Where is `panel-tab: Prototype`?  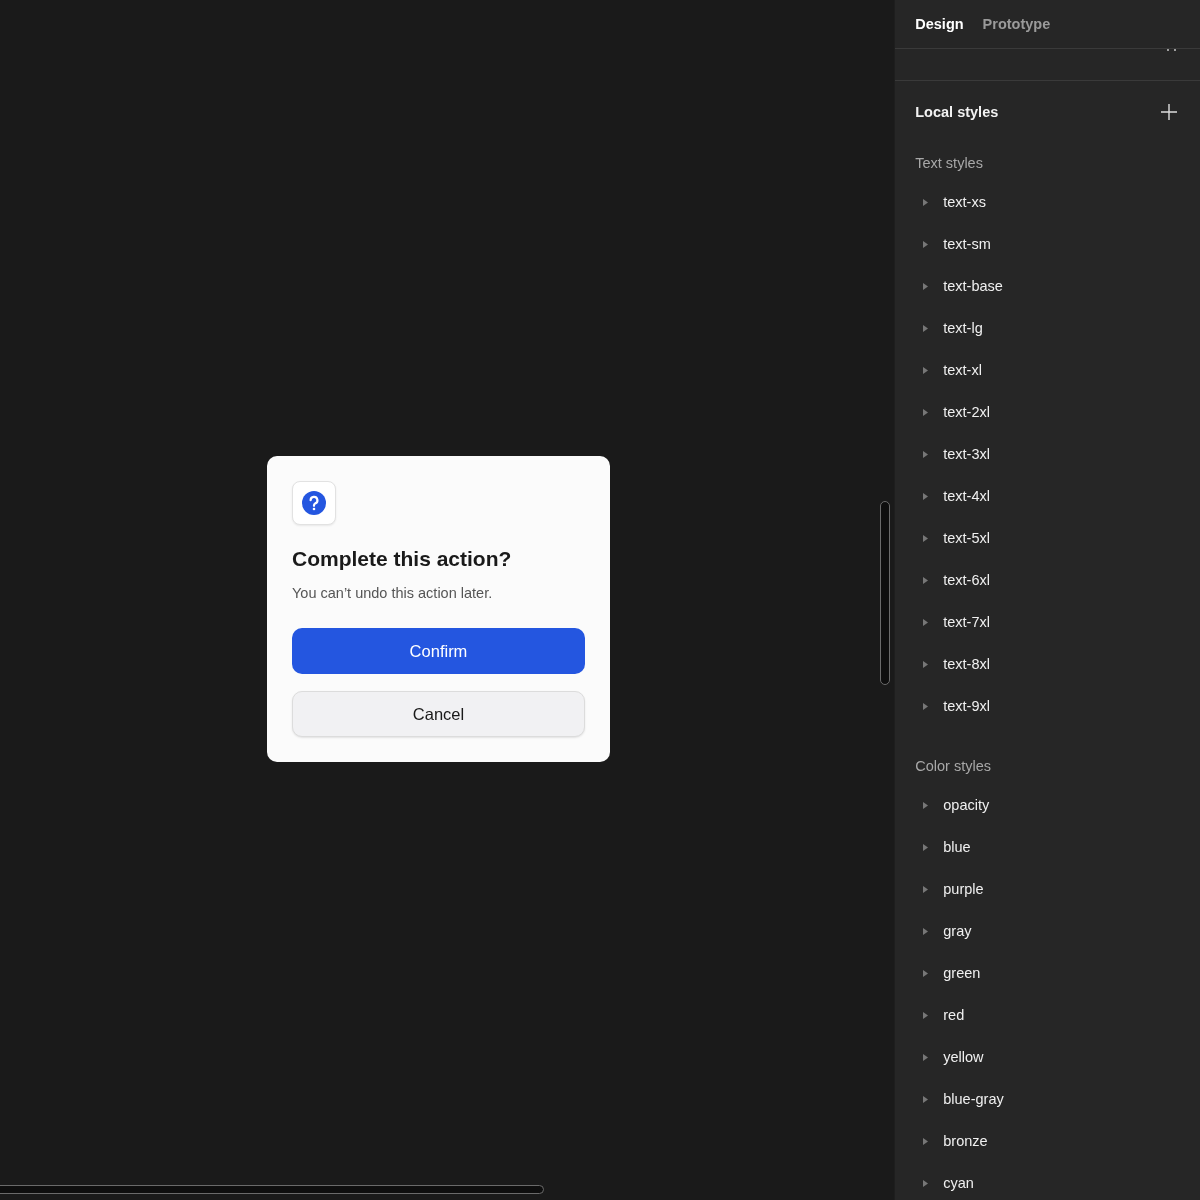
panel-tab: Prototype is located at coordinates (1016, 24).